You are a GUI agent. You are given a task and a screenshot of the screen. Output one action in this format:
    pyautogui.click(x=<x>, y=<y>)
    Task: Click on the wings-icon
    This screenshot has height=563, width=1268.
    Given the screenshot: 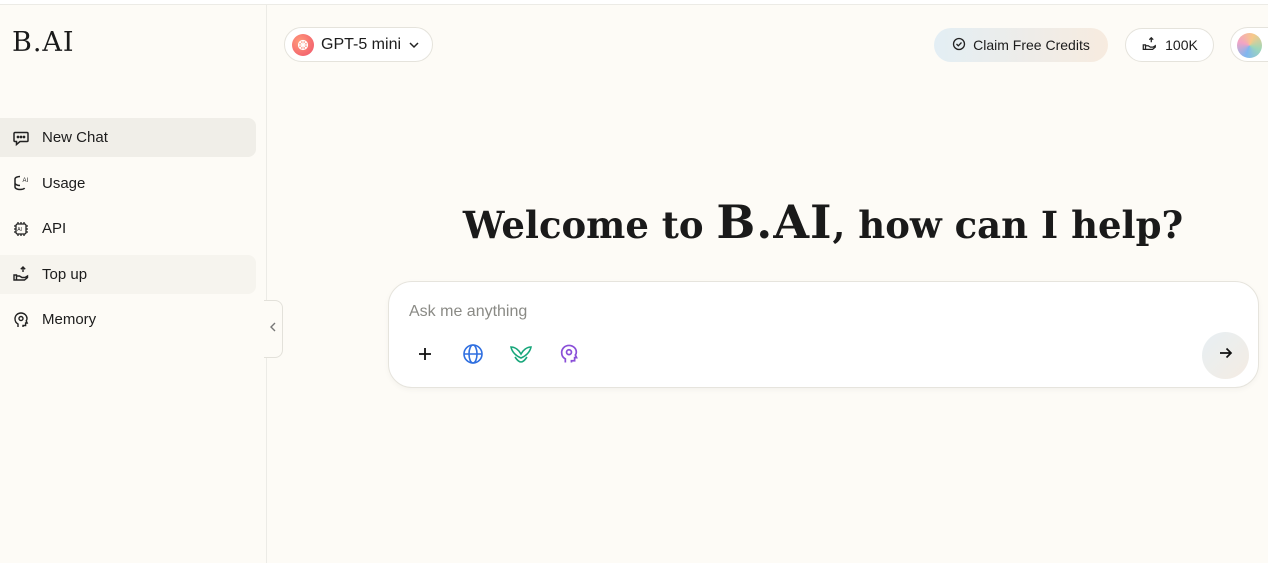 What is the action you would take?
    pyautogui.click(x=521, y=356)
    